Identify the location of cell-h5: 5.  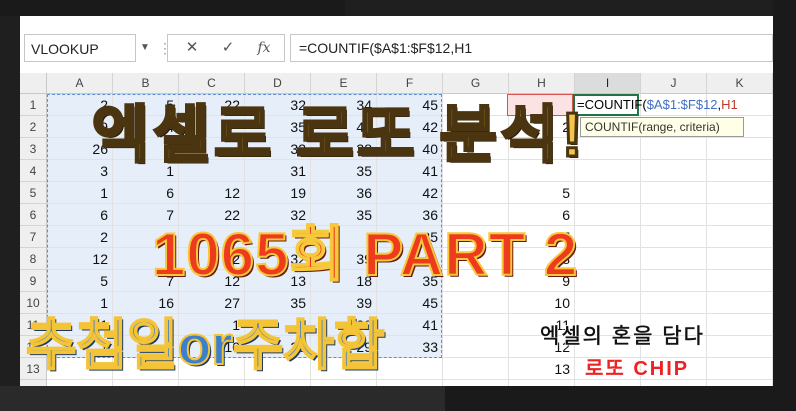
(542, 193).